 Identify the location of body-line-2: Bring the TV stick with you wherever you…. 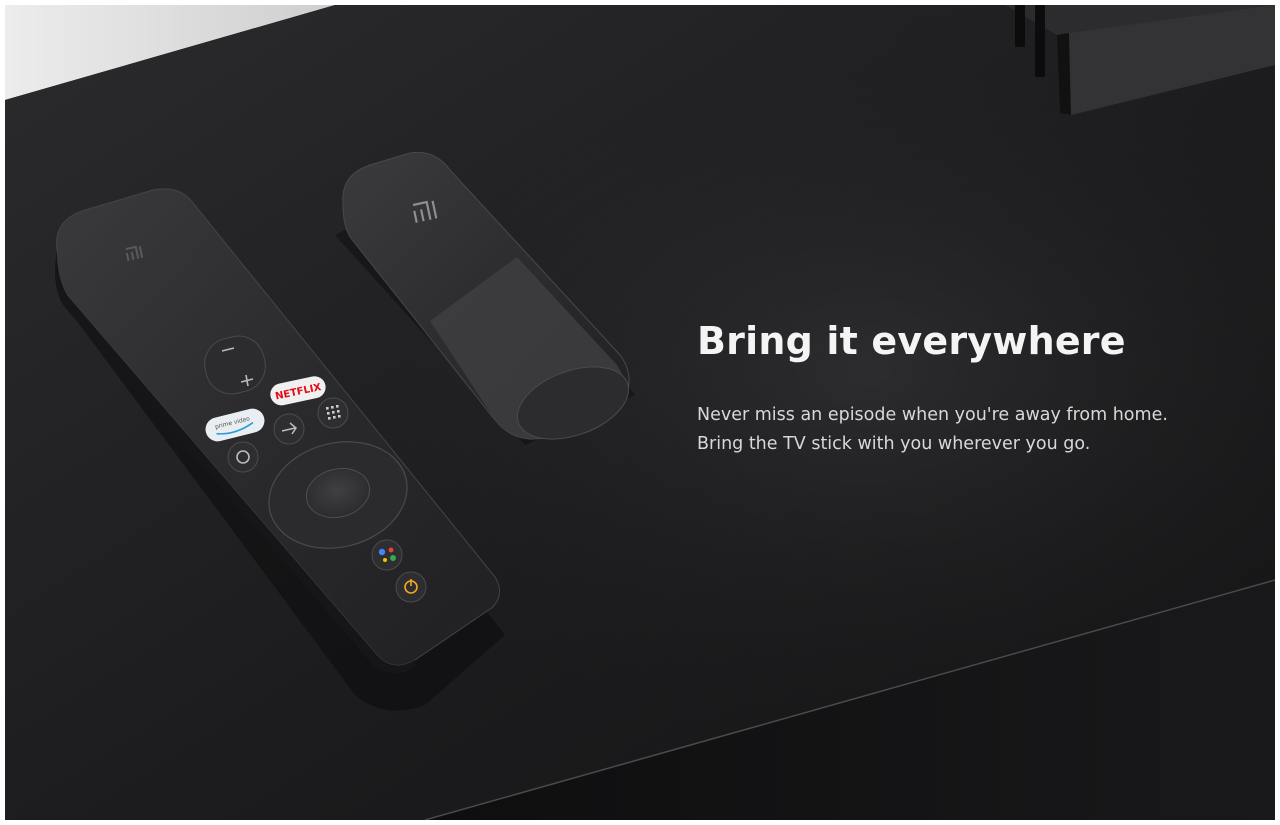
(894, 444).